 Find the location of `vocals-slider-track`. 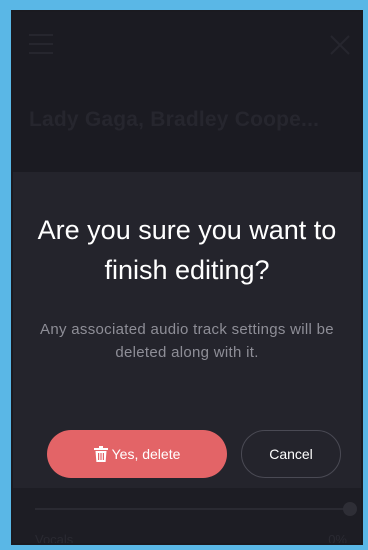

vocals-slider-track is located at coordinates (190, 509).